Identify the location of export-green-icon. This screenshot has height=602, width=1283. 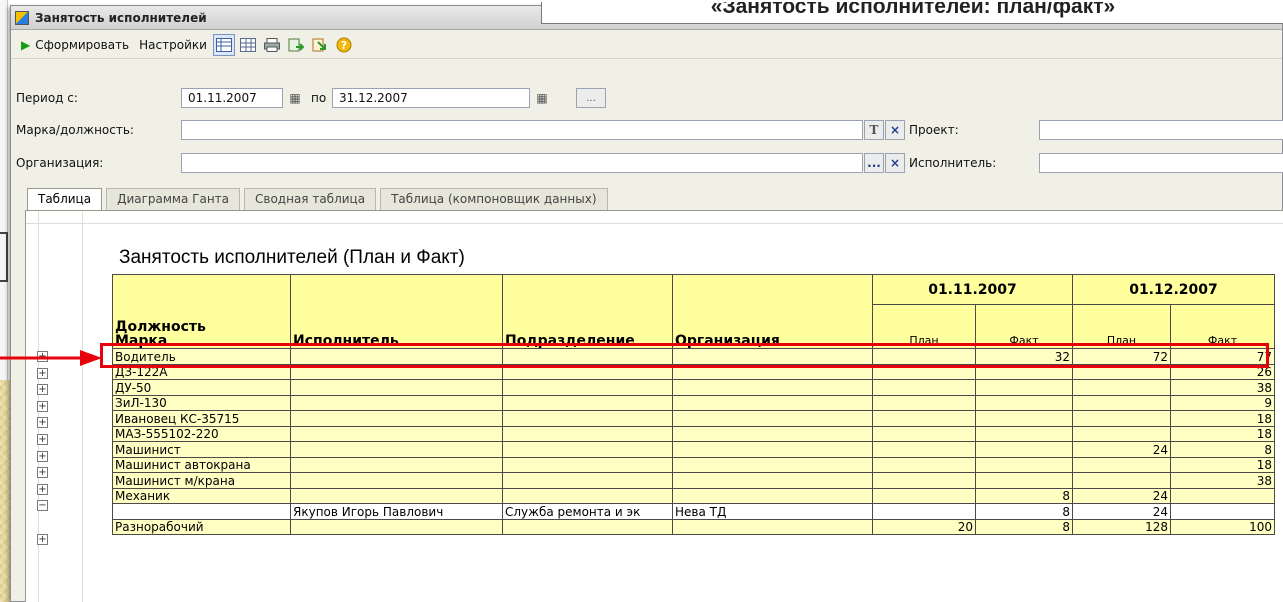
(296, 45).